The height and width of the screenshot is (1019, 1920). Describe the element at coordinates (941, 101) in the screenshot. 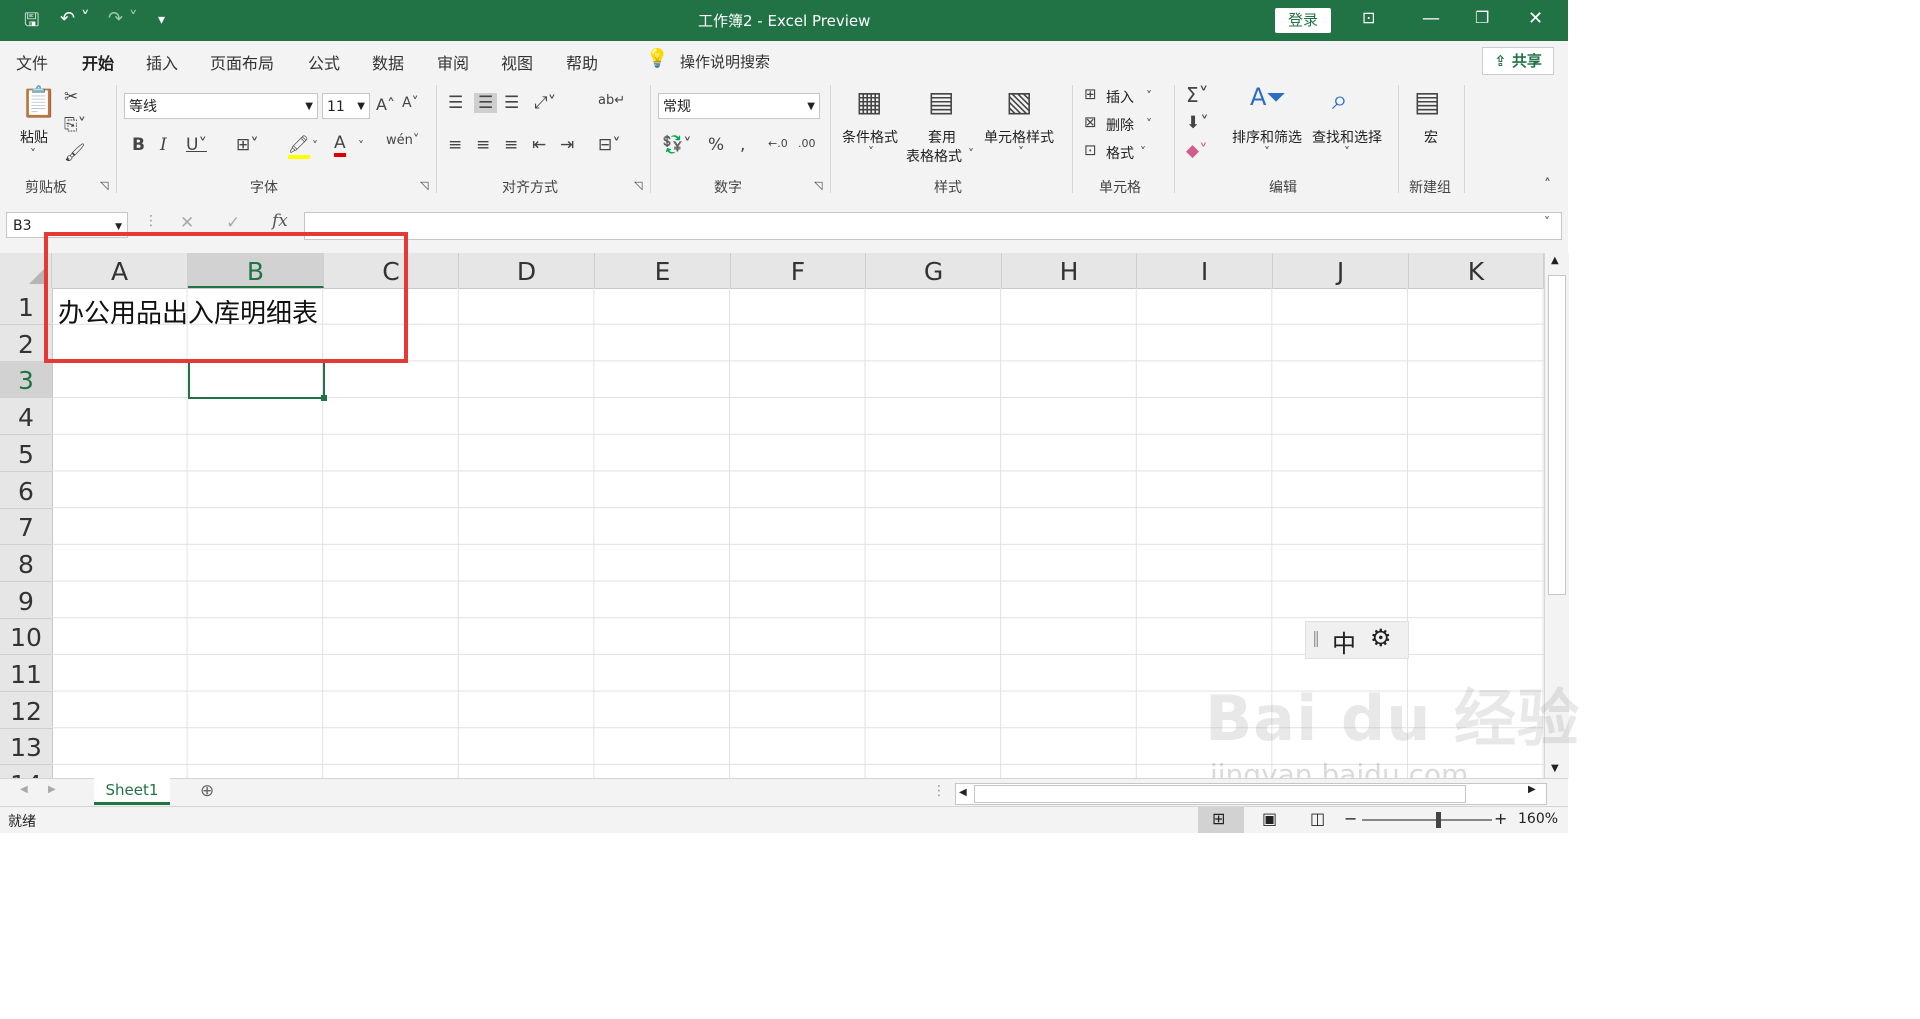

I see `format-as-table-icon: ▤` at that location.